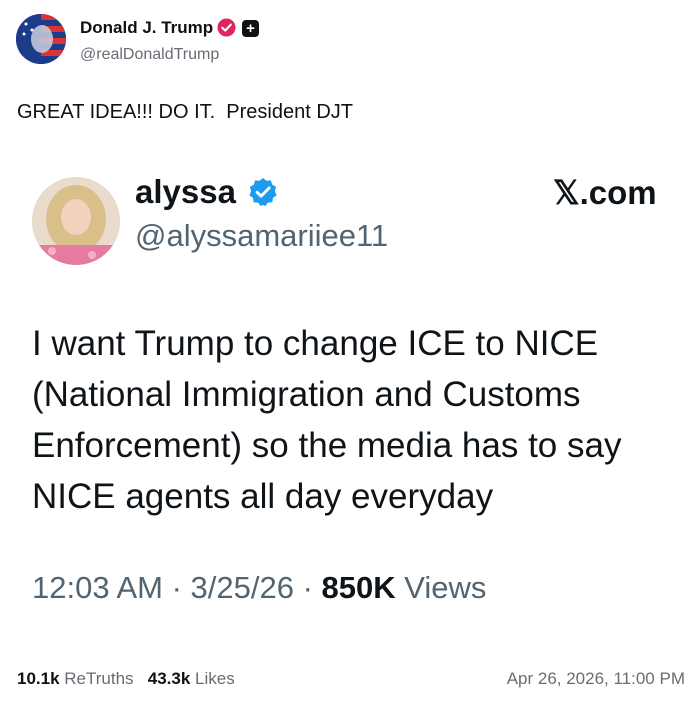 The height and width of the screenshot is (705, 700). Describe the element at coordinates (41, 39) in the screenshot. I see `author-avatar` at that location.